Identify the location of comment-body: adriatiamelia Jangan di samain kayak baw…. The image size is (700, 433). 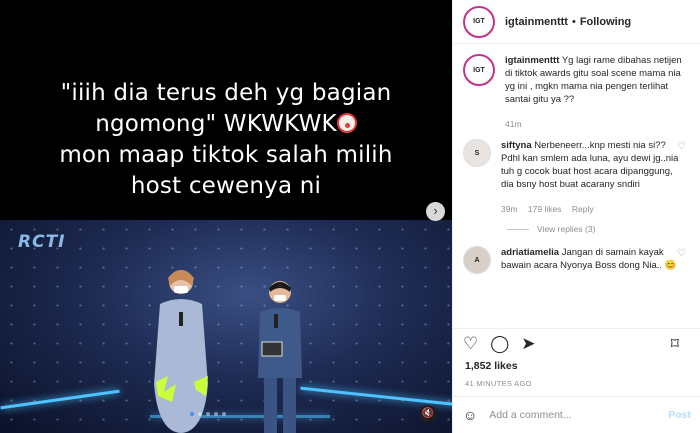
(591, 260).